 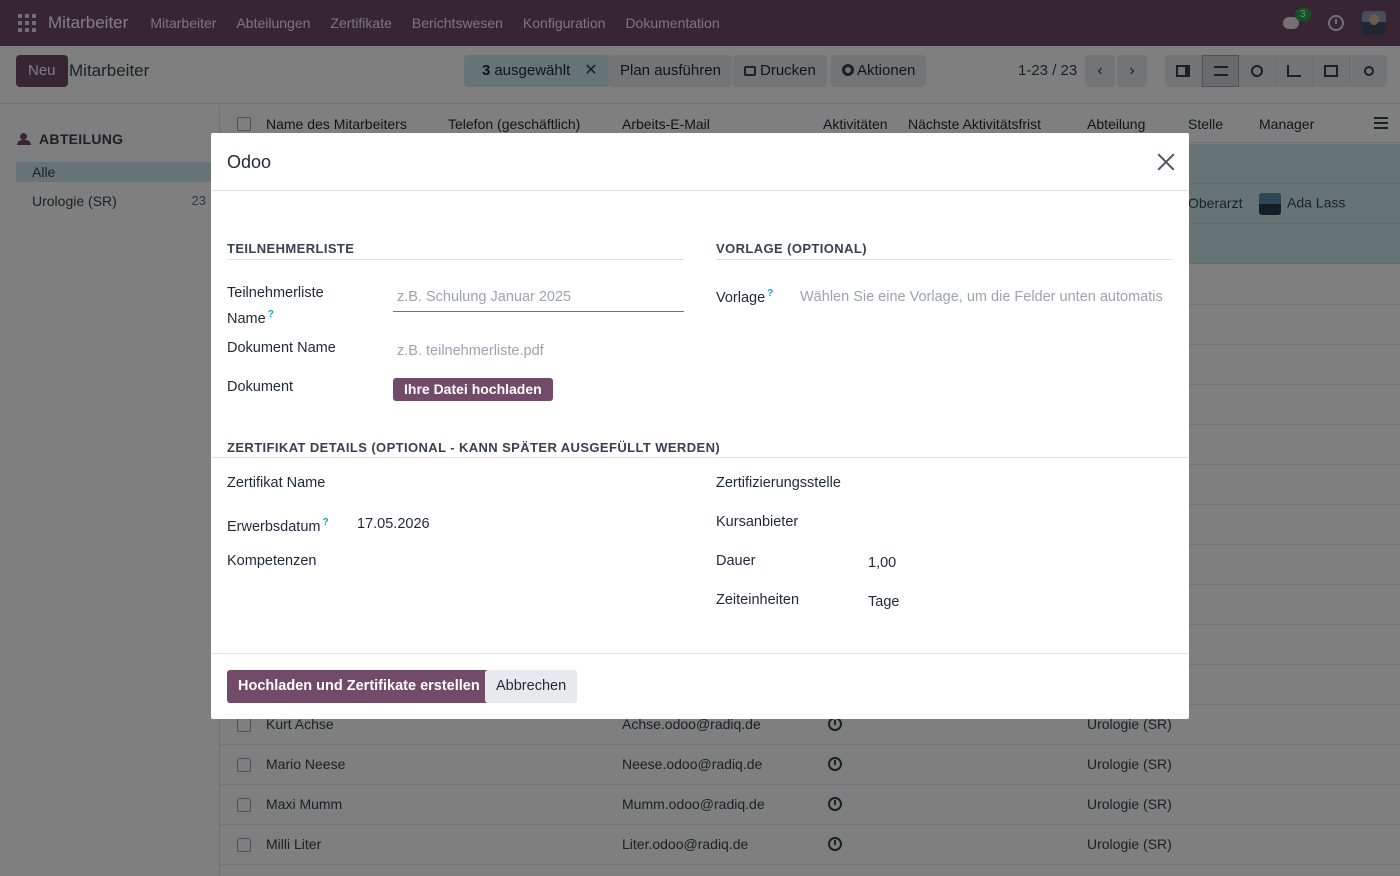 What do you see at coordinates (473, 389) in the screenshot?
I see `upload-file-button: Ihre Datei hochladen` at bounding box center [473, 389].